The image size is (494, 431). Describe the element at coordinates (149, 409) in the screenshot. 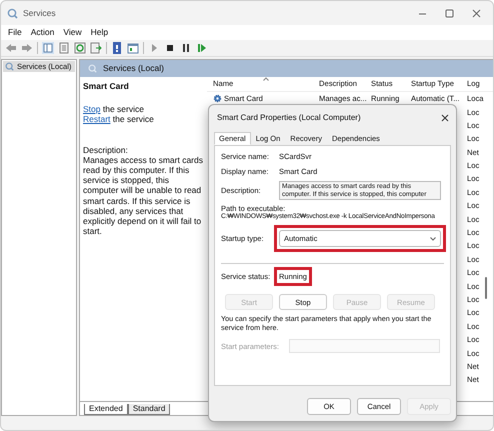

I see `view-tab: Standard` at that location.